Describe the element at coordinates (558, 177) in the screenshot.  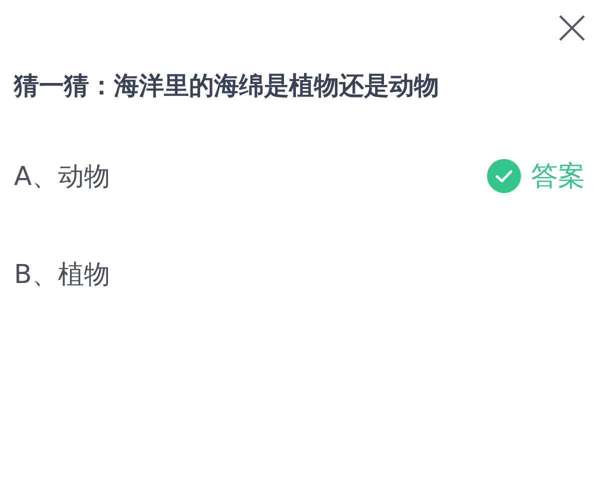
I see `answer-label: 答案` at that location.